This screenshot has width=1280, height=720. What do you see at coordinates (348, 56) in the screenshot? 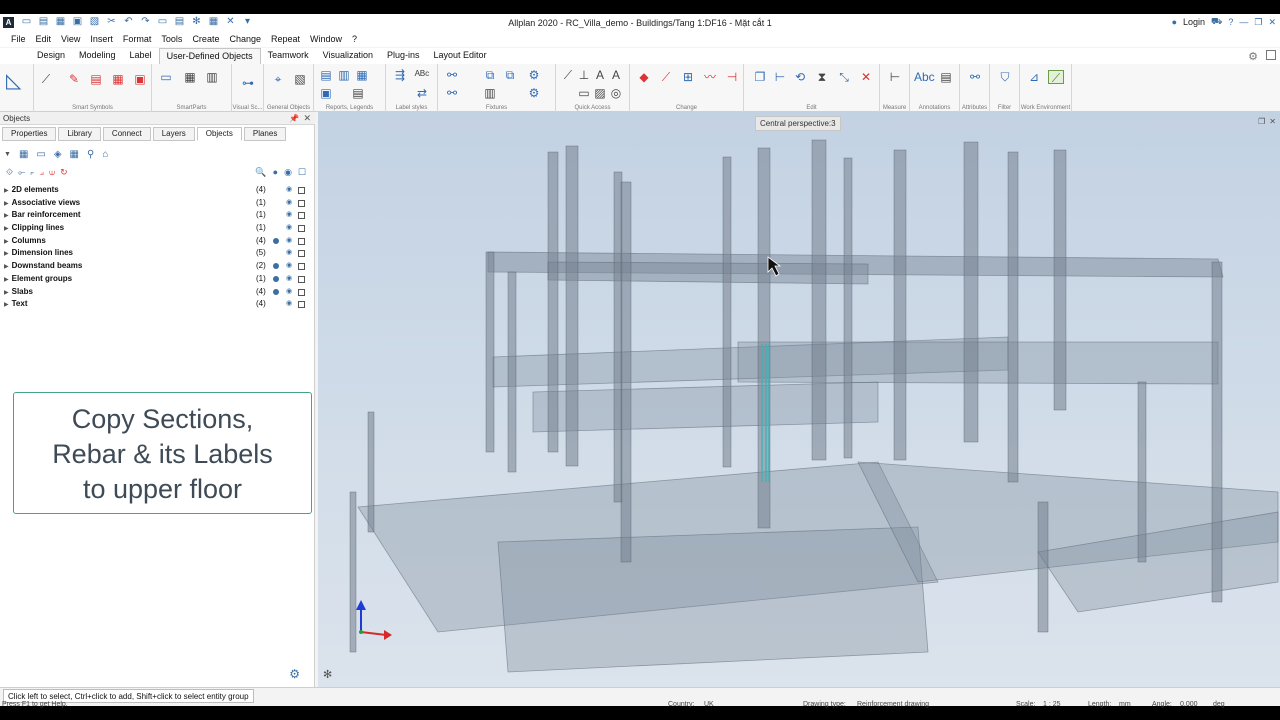
I see `tab-visualization: Visualization` at bounding box center [348, 56].